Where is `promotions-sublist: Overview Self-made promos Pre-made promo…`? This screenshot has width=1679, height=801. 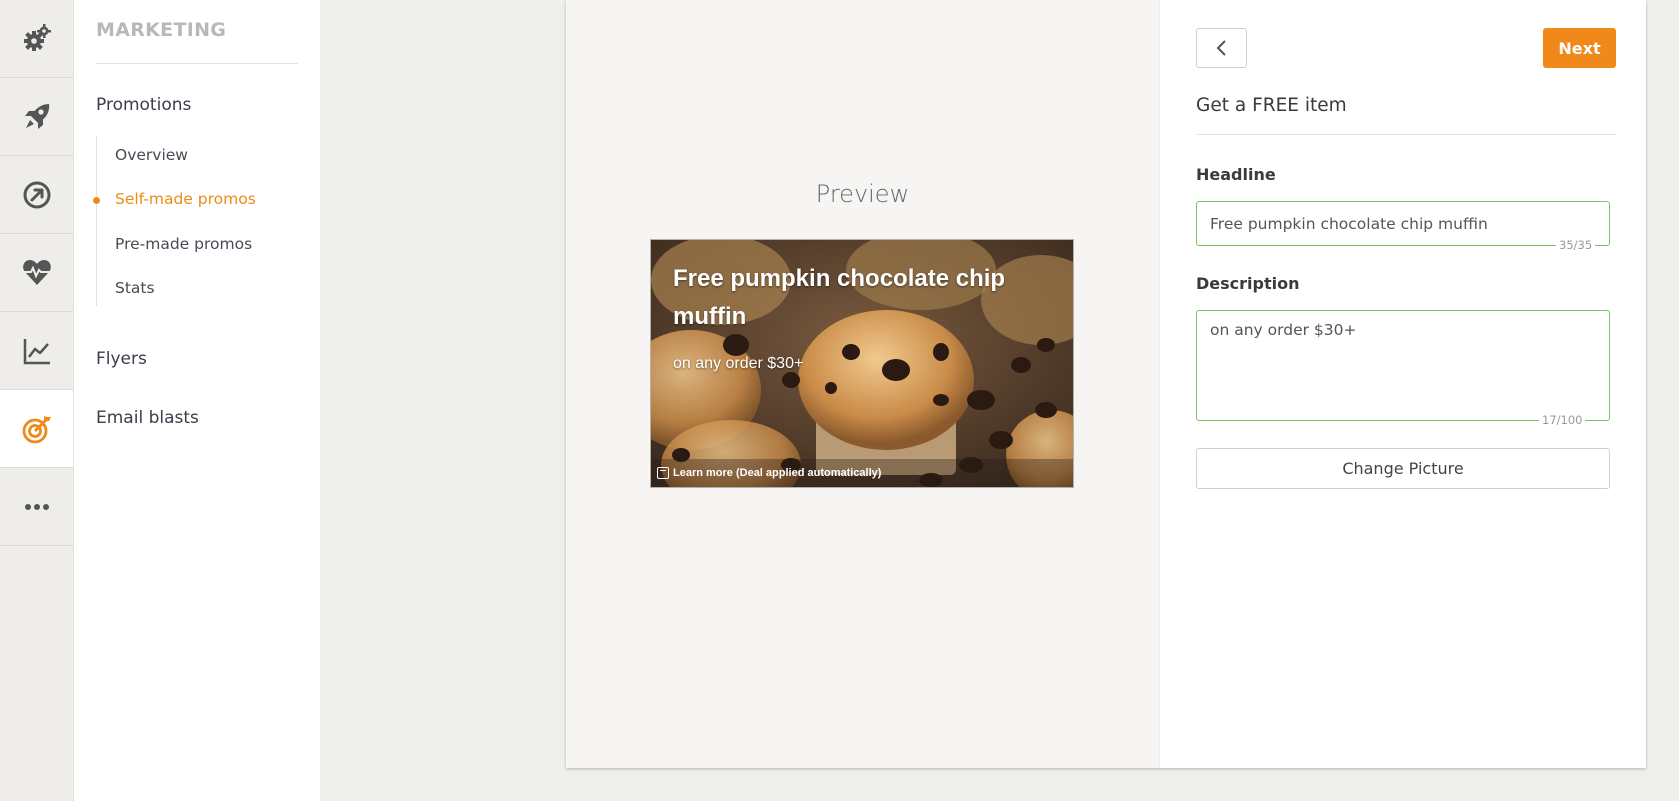 promotions-sublist: Overview Self-made promos Pre-made promo… is located at coordinates (195, 221).